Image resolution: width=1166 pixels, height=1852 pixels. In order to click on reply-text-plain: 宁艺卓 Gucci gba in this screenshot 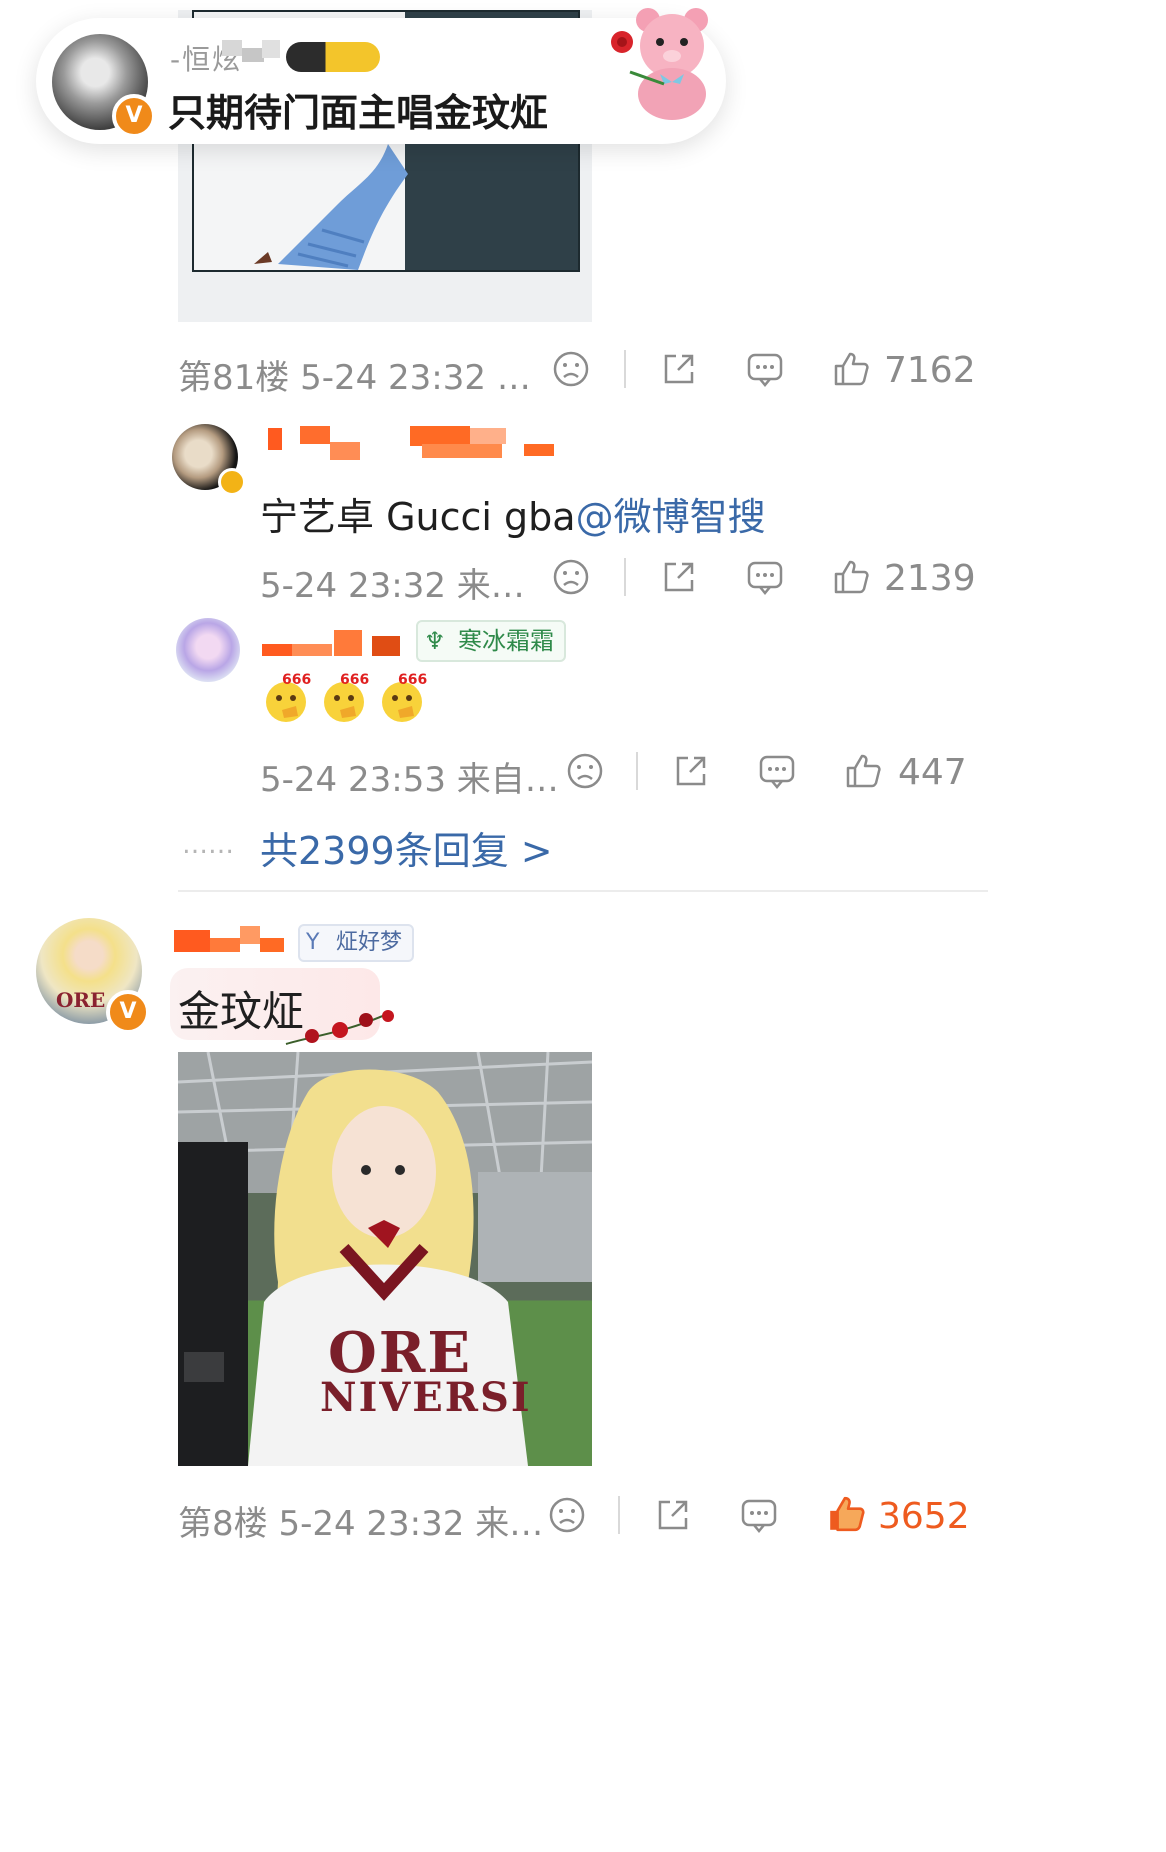, I will do `click(418, 517)`.